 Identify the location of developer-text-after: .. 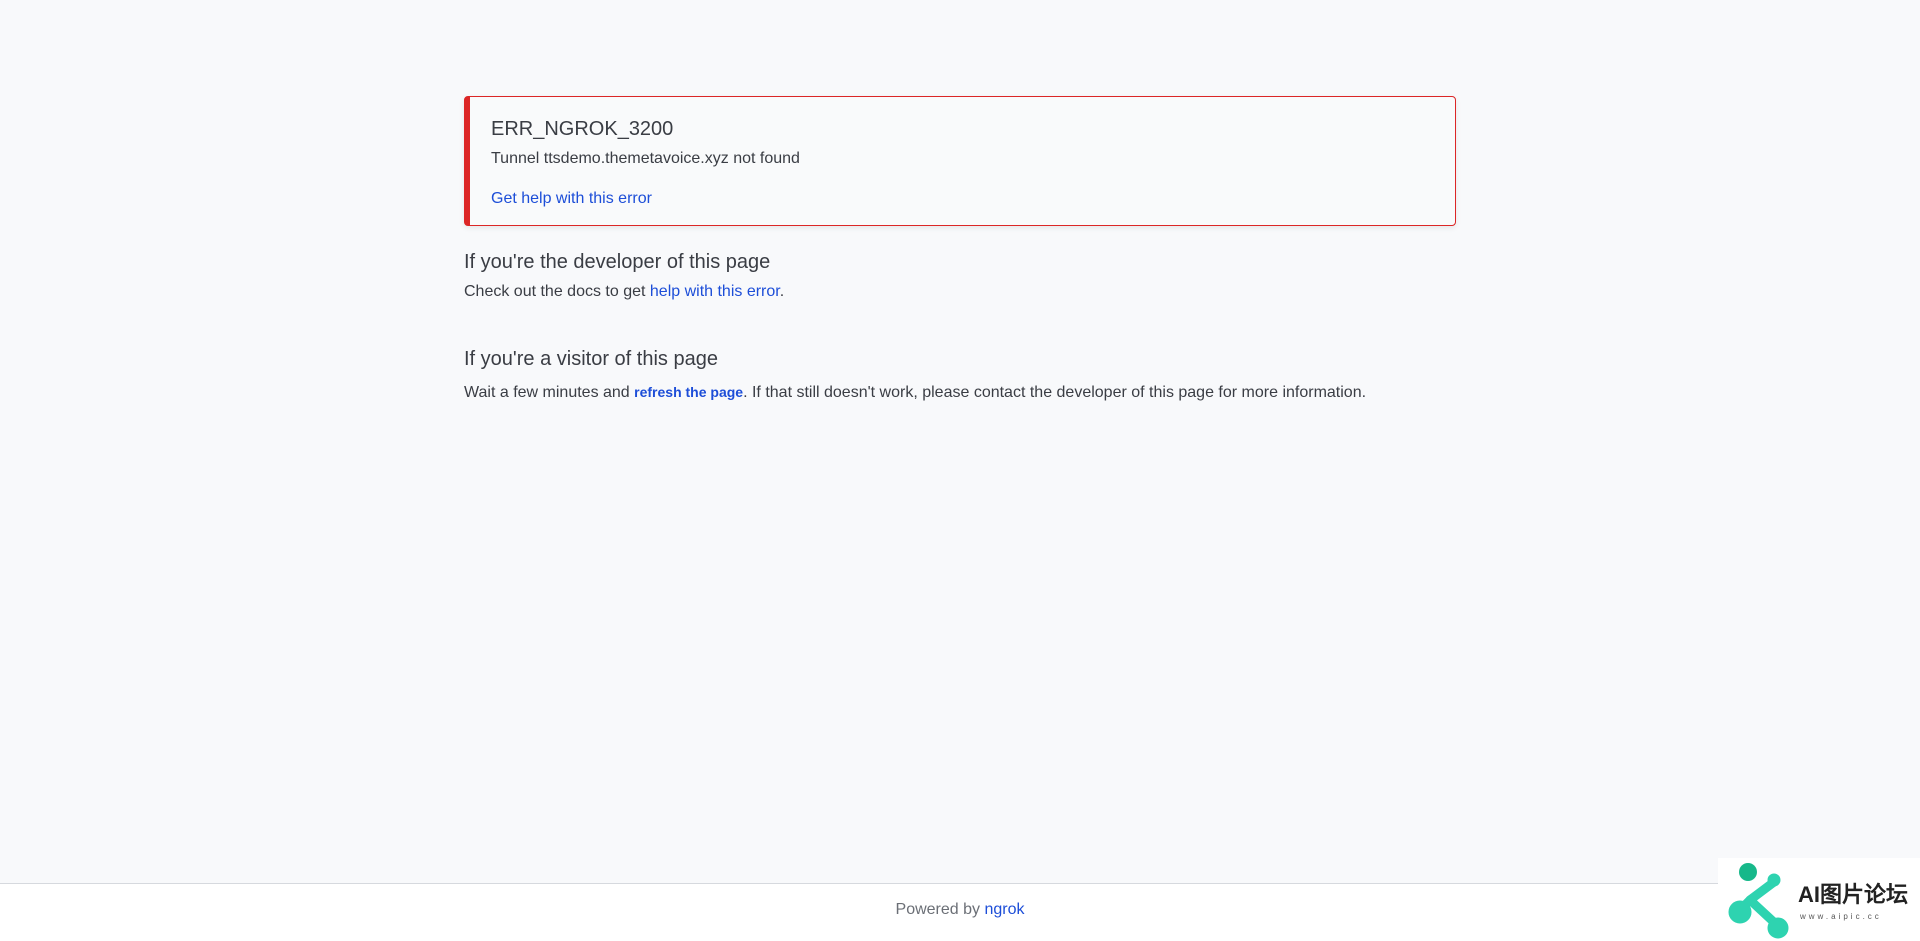
(782, 291).